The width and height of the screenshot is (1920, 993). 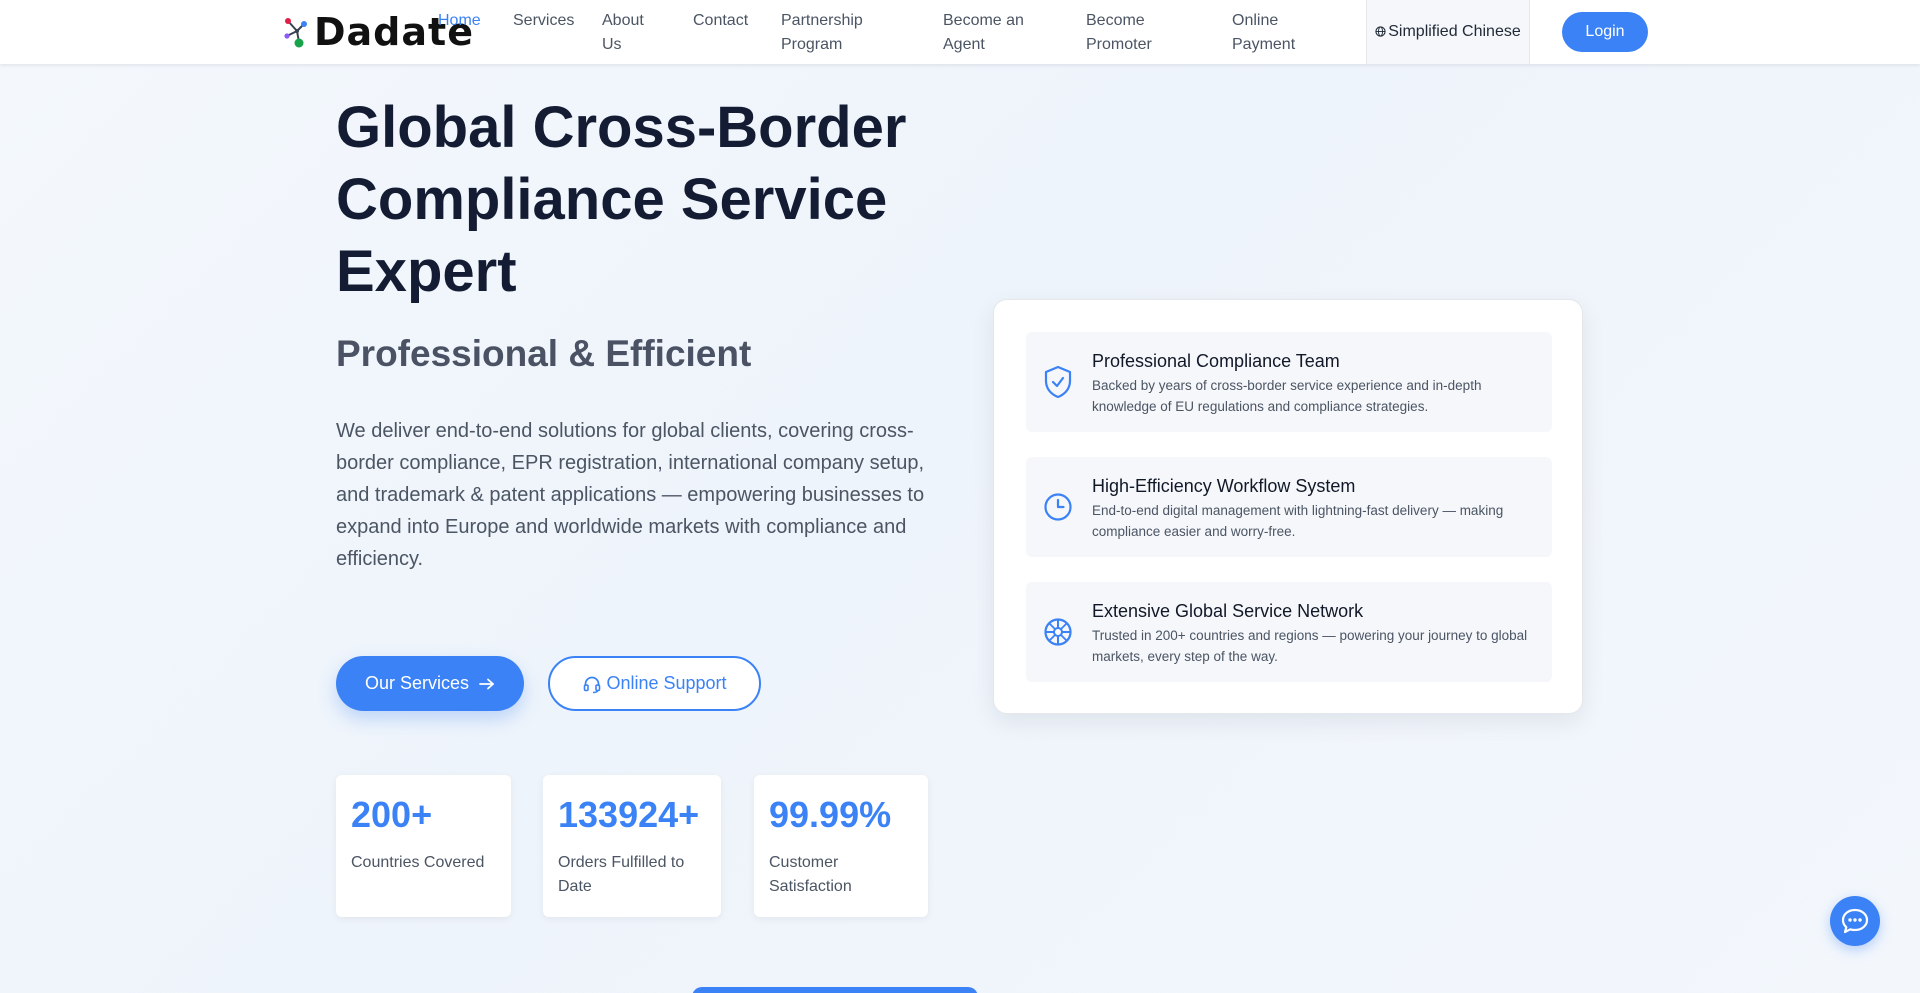 What do you see at coordinates (629, 814) in the screenshot?
I see `stat-value: 133924+` at bounding box center [629, 814].